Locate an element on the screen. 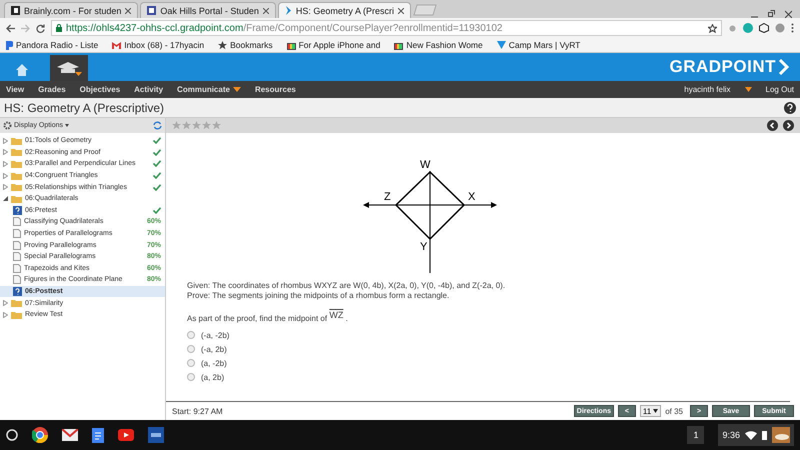 This screenshot has width=800, height=450. brainly-icon is located at coordinates (15, 10).